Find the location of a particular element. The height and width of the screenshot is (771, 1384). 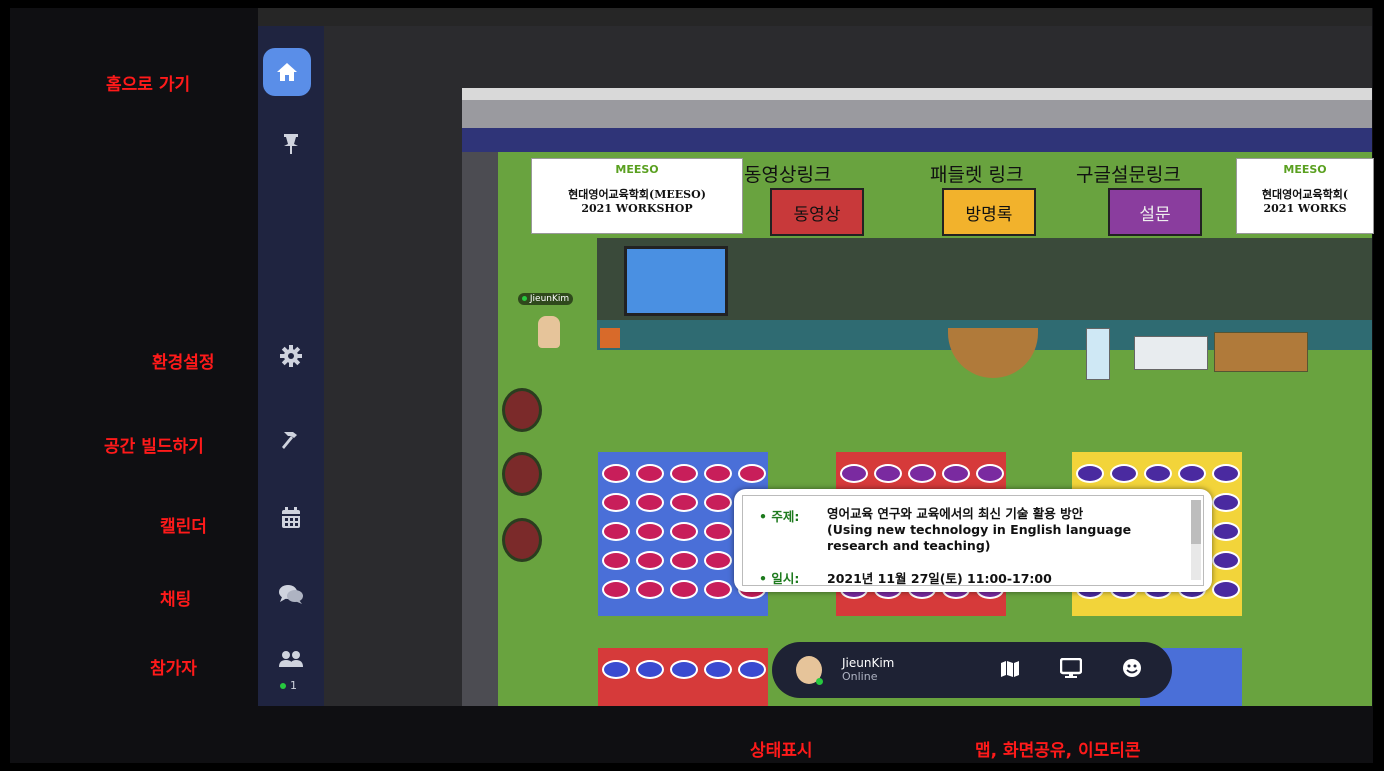

megaphone-icon is located at coordinates (610, 338).